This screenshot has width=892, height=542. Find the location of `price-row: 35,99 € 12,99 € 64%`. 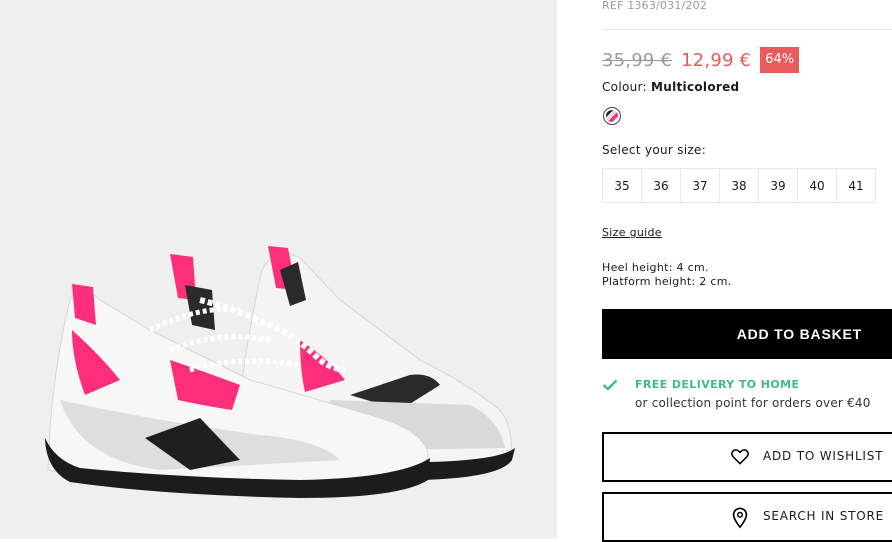

price-row: 35,99 € 12,99 € 64% is located at coordinates (701, 60).